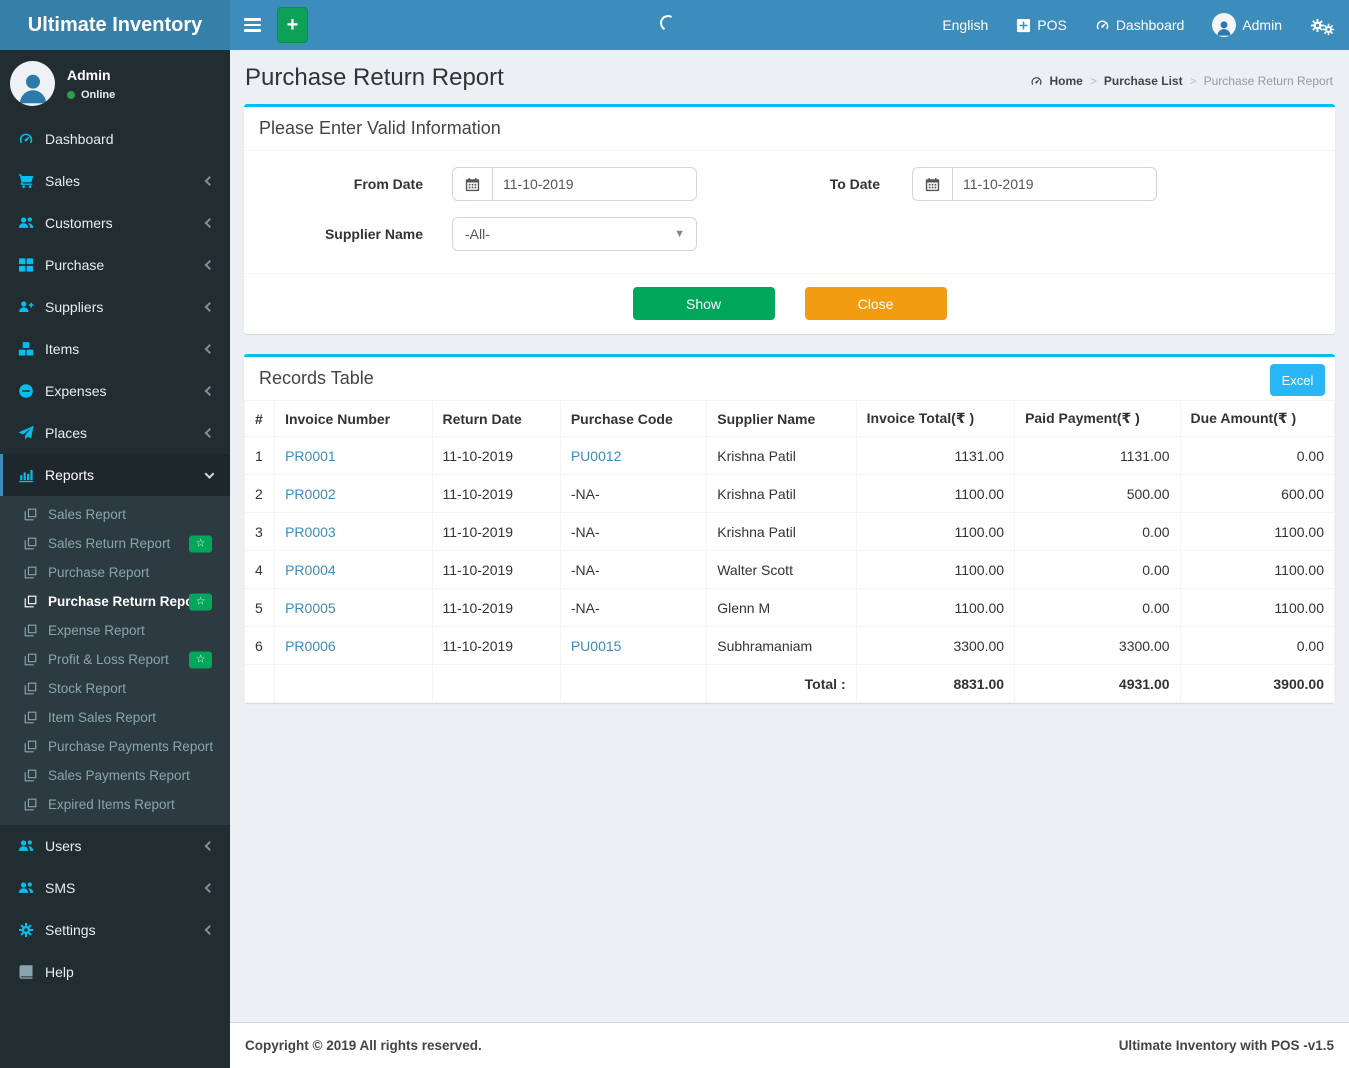 The image size is (1349, 1068). Describe the element at coordinates (26, 972) in the screenshot. I see `book-icon` at that location.